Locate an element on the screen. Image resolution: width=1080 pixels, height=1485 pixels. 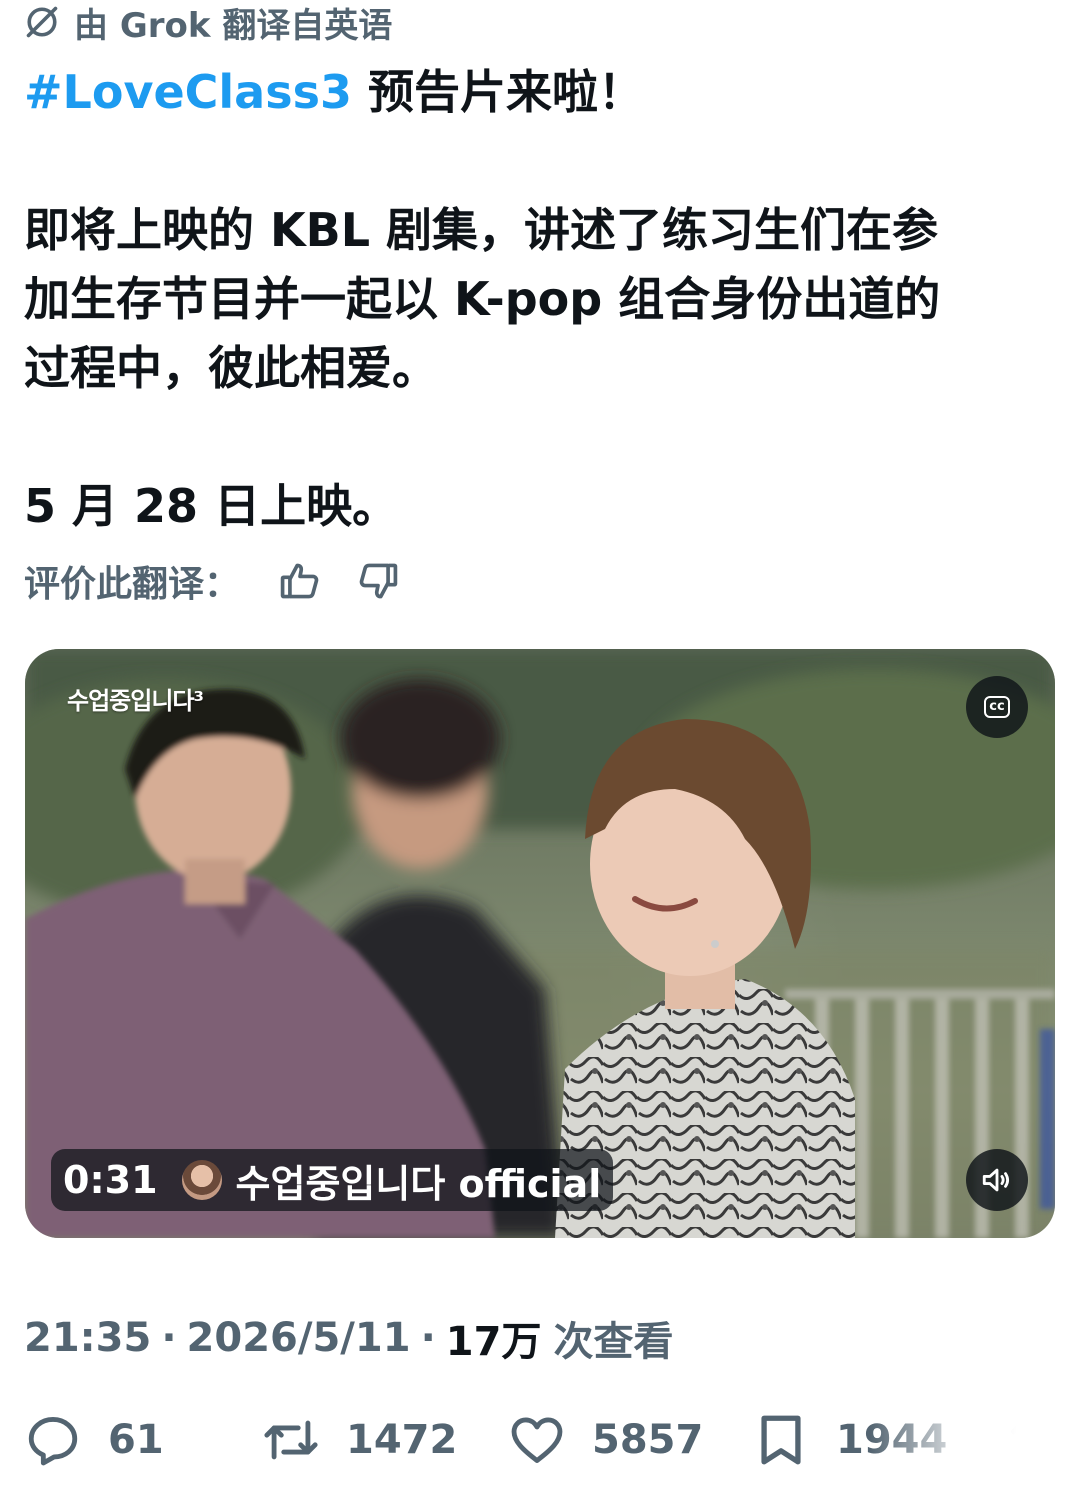
volume-icon is located at coordinates (996, 1180).